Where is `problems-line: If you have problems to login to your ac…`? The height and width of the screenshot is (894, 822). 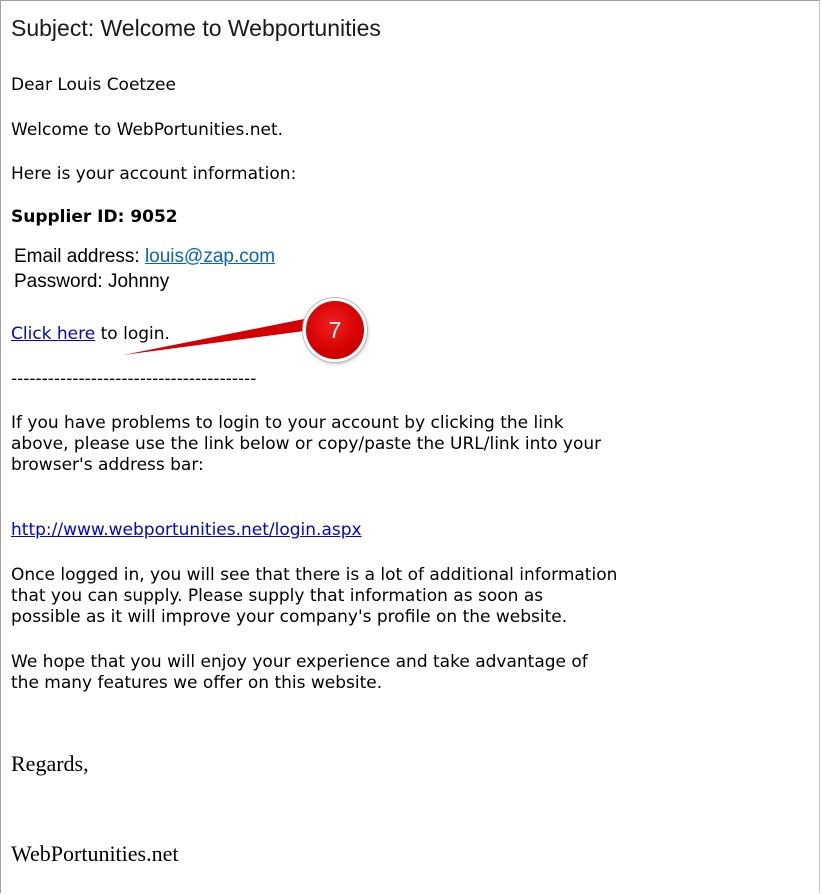 problems-line: If you have problems to login to your ac… is located at coordinates (287, 423).